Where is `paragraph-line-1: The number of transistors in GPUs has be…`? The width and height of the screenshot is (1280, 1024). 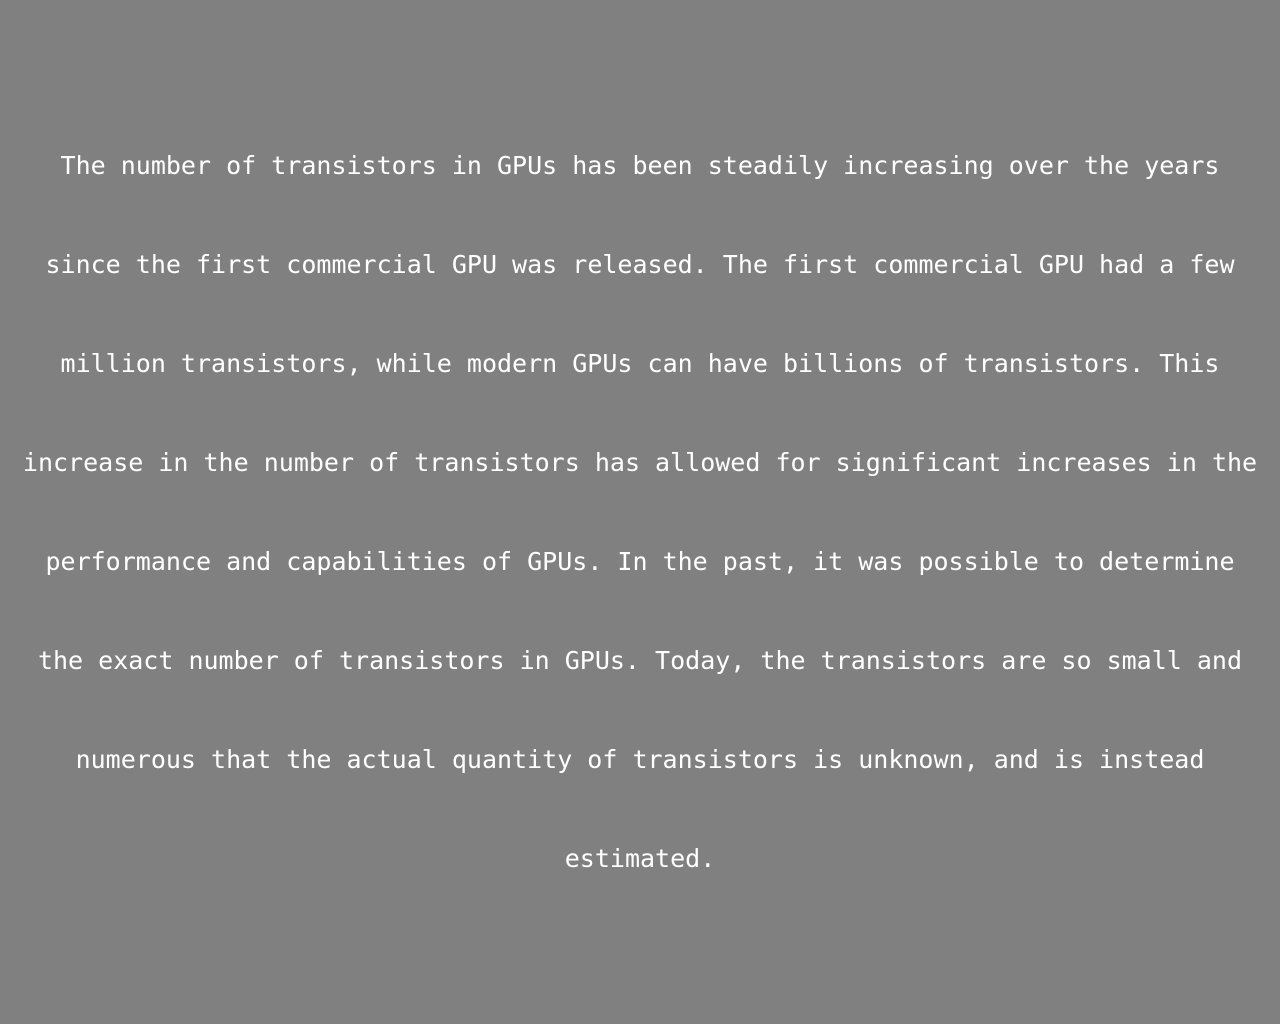 paragraph-line-1: The number of transistors in GPUs has be… is located at coordinates (640, 165).